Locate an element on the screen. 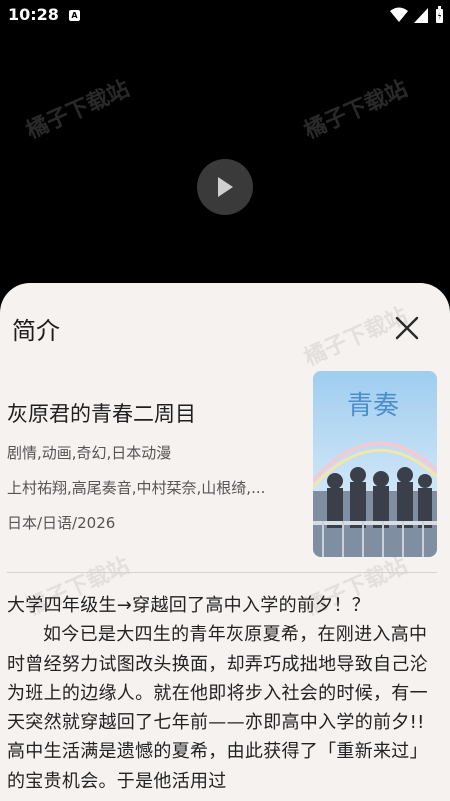 This screenshot has width=450, height=801. synopsis-first-line: 大学四年级生→穿越回了高中入学的前夕！？ is located at coordinates (189, 605).